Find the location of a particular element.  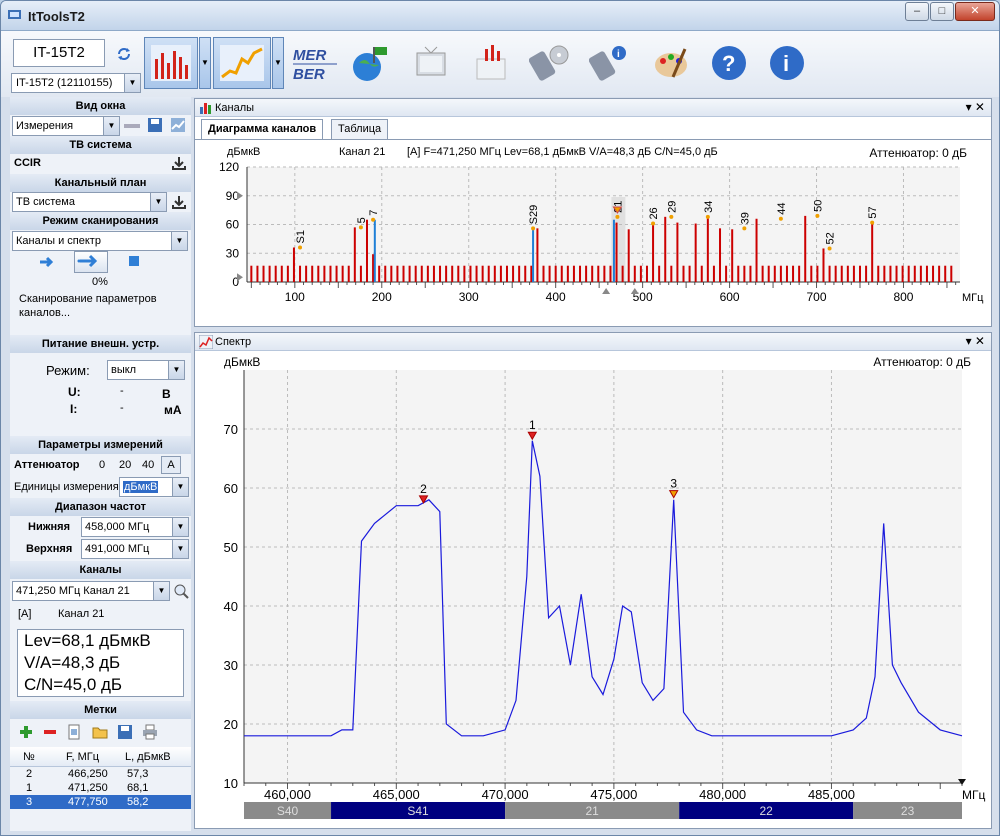

range-arrow-icon is located at coordinates (606, 291).